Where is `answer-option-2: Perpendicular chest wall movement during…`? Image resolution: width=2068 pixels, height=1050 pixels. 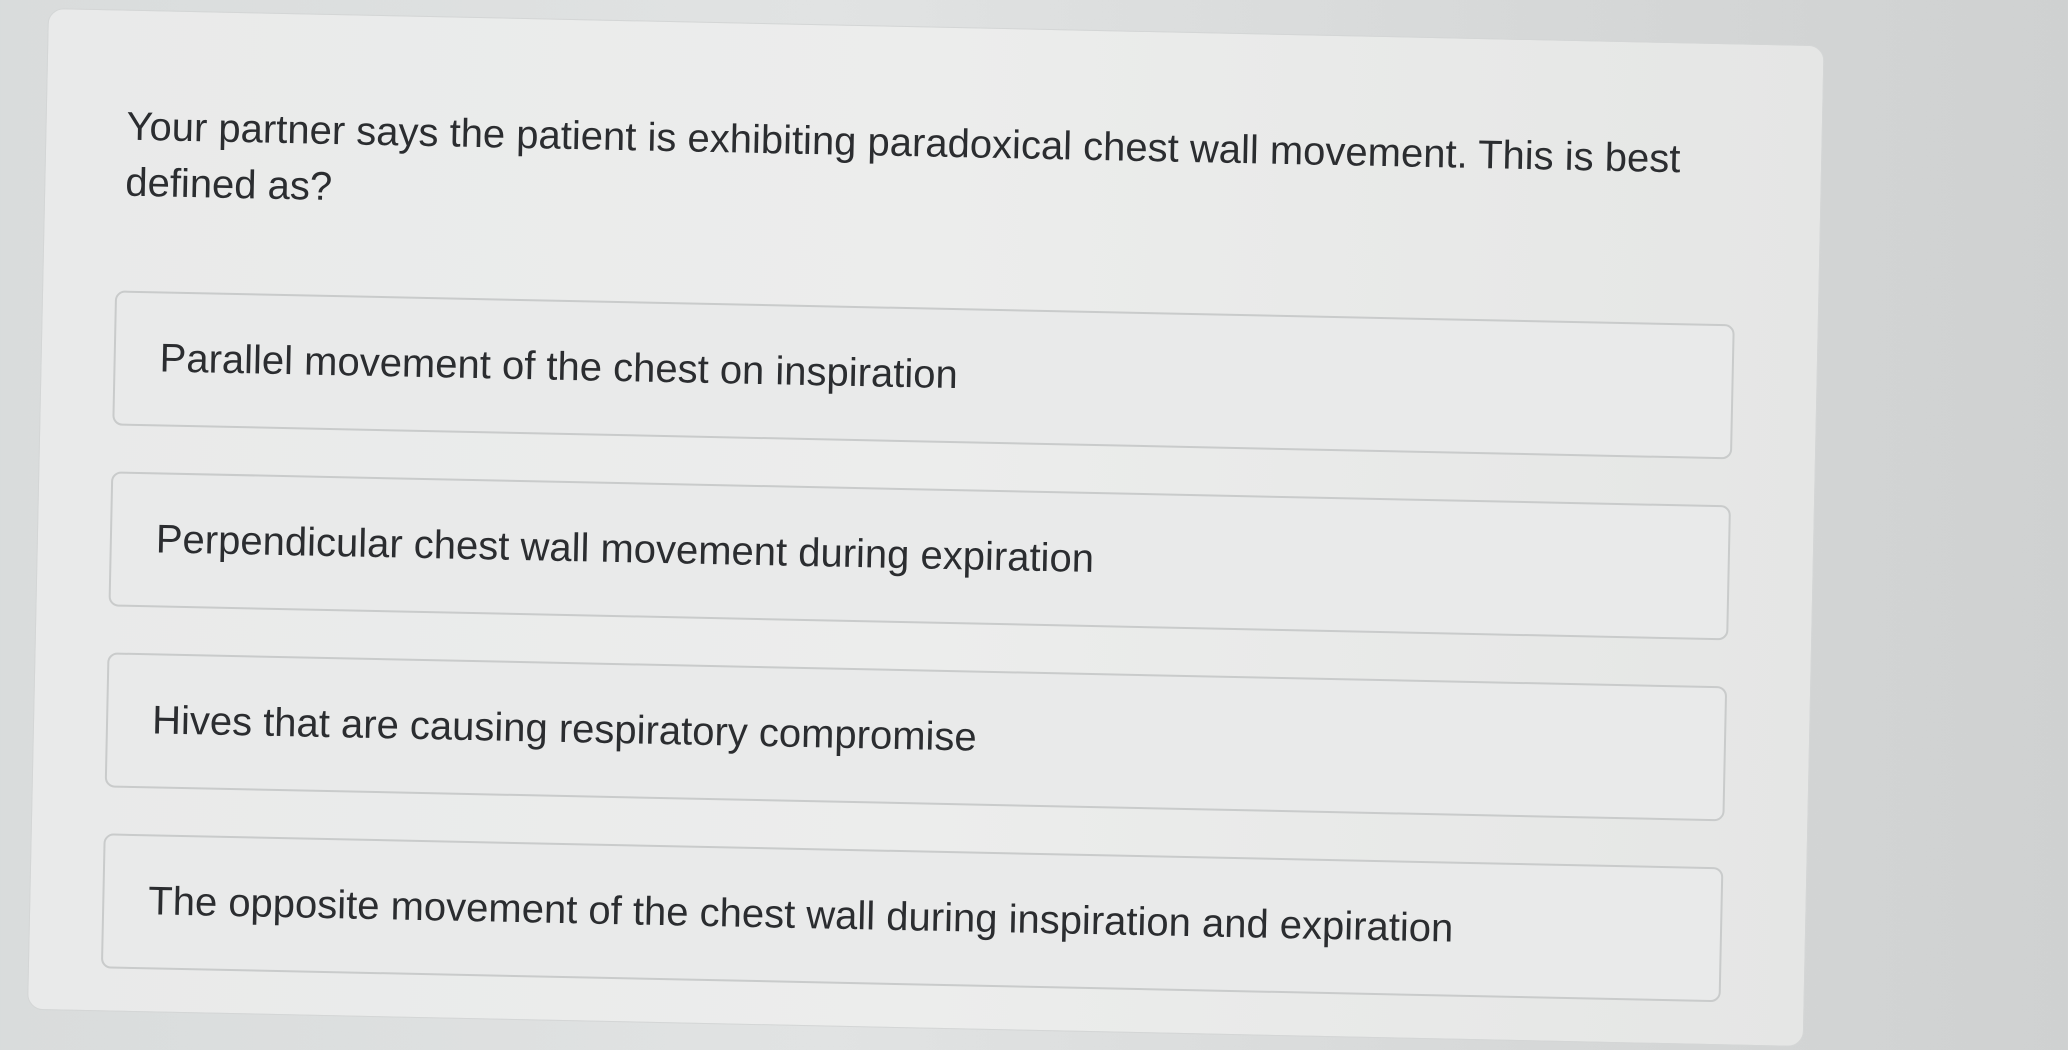
answer-option-2: Perpendicular chest wall movement during… is located at coordinates (919, 556).